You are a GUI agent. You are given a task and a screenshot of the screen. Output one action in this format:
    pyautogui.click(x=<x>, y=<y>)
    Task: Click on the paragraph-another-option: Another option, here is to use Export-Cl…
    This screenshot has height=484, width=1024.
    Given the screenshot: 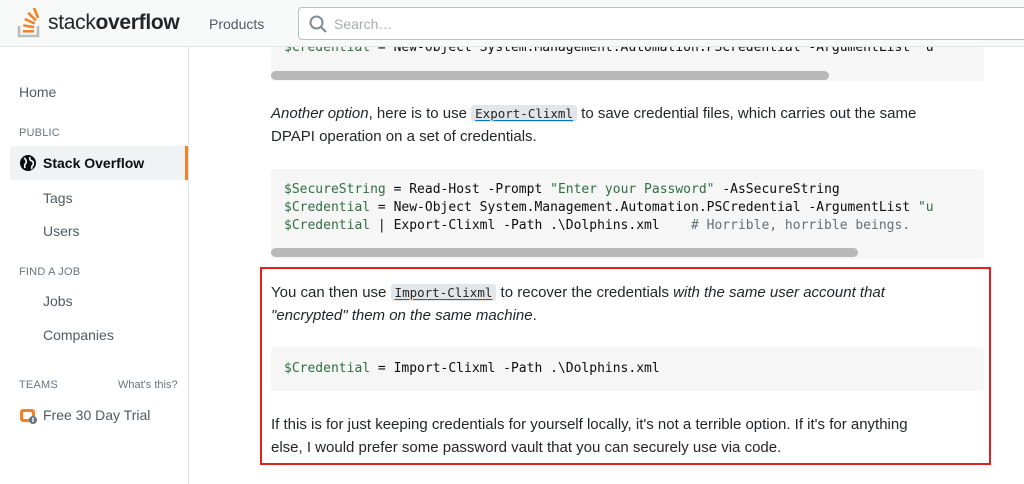 What is the action you would take?
    pyautogui.click(x=627, y=125)
    